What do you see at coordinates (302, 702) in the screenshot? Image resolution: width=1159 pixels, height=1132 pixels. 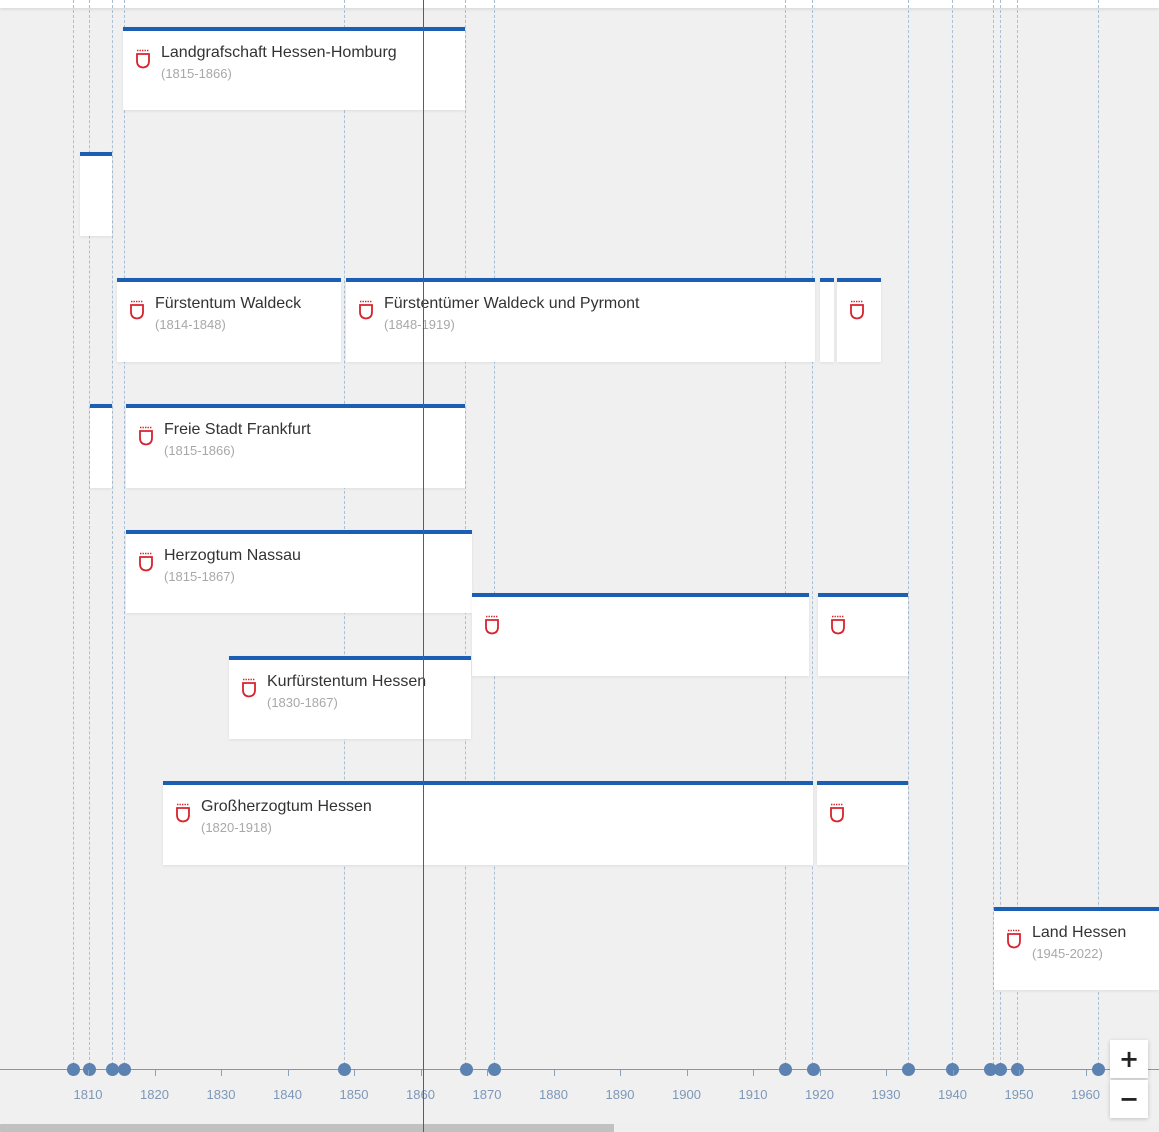 I see `card-years: (1830-1867)` at bounding box center [302, 702].